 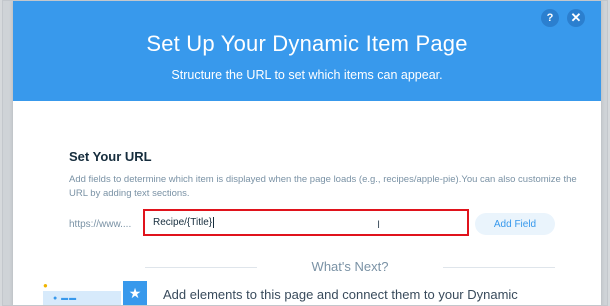 I want to click on url-section-title: Set Your URL, so click(x=110, y=156).